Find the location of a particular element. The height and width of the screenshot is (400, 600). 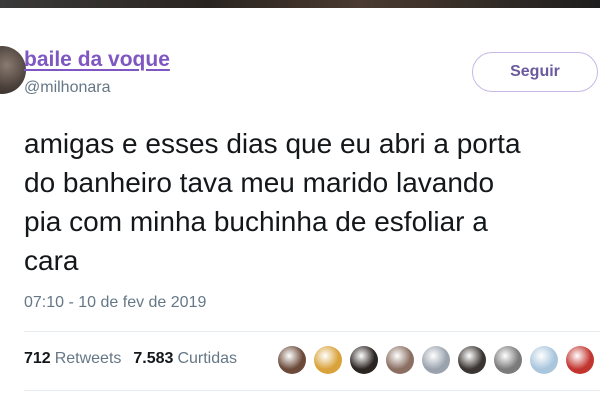

likes-label: Curtidas is located at coordinates (207, 358).